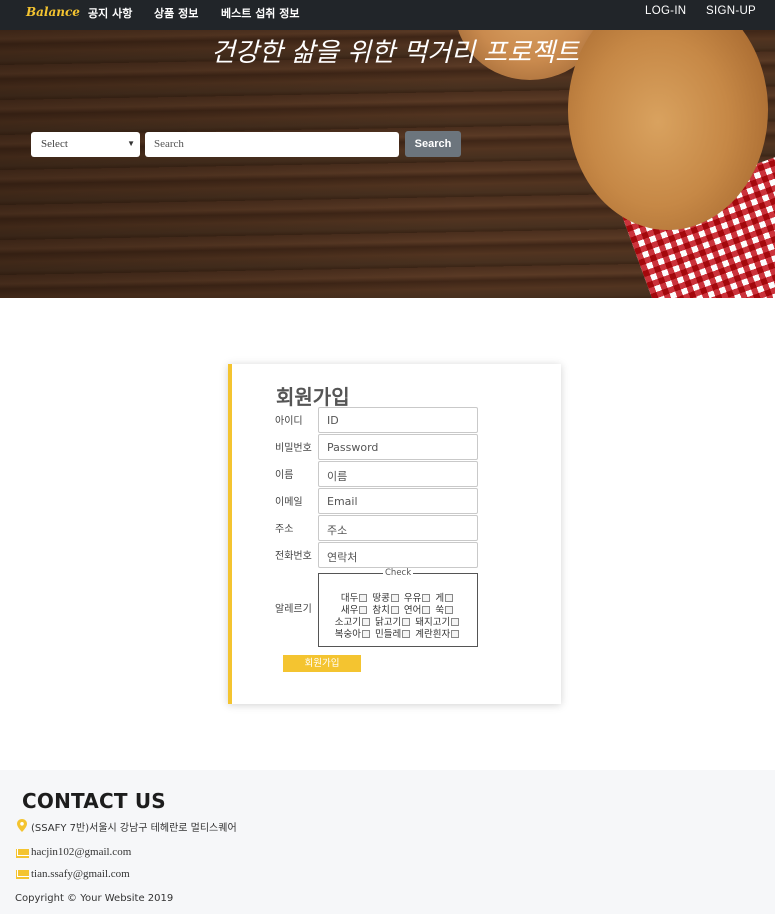 This screenshot has width=775, height=914. I want to click on email-field: Email, so click(398, 501).